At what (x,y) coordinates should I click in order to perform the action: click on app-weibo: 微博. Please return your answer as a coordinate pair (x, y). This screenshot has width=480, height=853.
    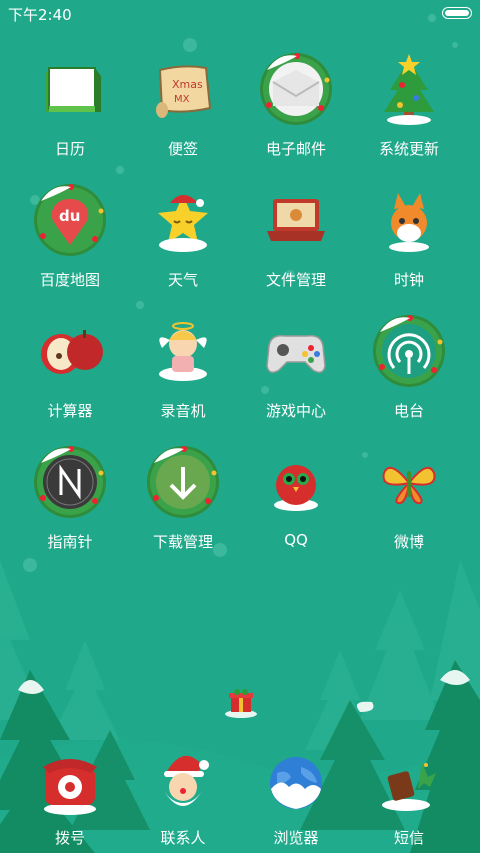
    Looking at the image, I should click on (409, 497).